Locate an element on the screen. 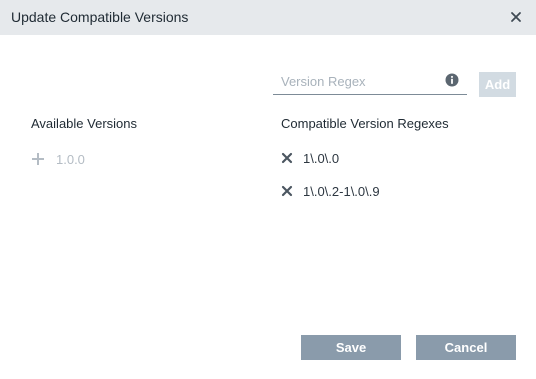 The width and height of the screenshot is (536, 379). available-version-item: 1.0.0 is located at coordinates (58, 159).